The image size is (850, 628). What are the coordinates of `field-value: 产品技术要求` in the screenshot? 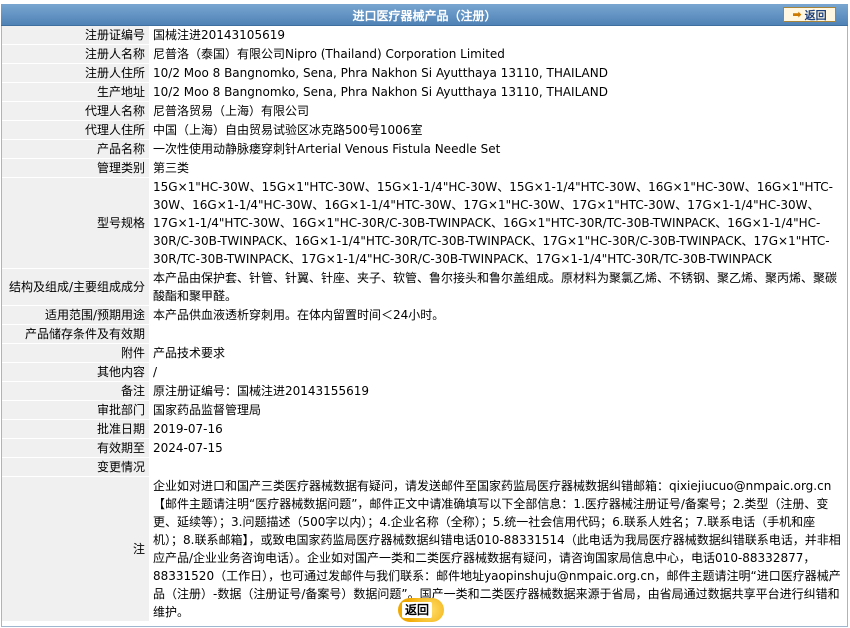 It's located at (498, 353).